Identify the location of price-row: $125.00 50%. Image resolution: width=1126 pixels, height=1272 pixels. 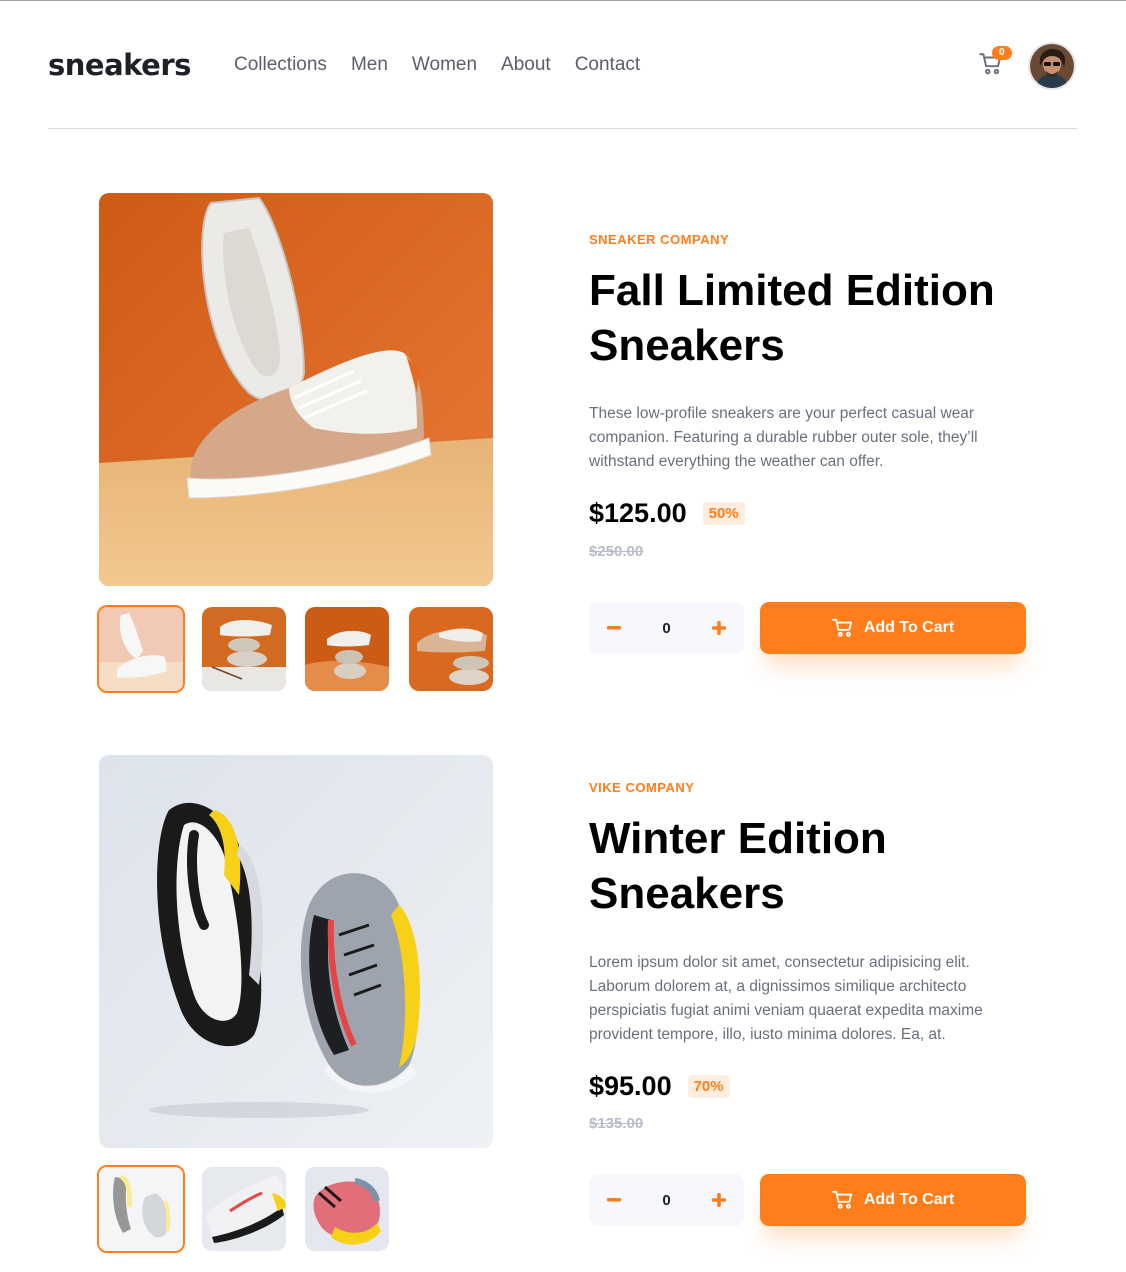
(667, 513).